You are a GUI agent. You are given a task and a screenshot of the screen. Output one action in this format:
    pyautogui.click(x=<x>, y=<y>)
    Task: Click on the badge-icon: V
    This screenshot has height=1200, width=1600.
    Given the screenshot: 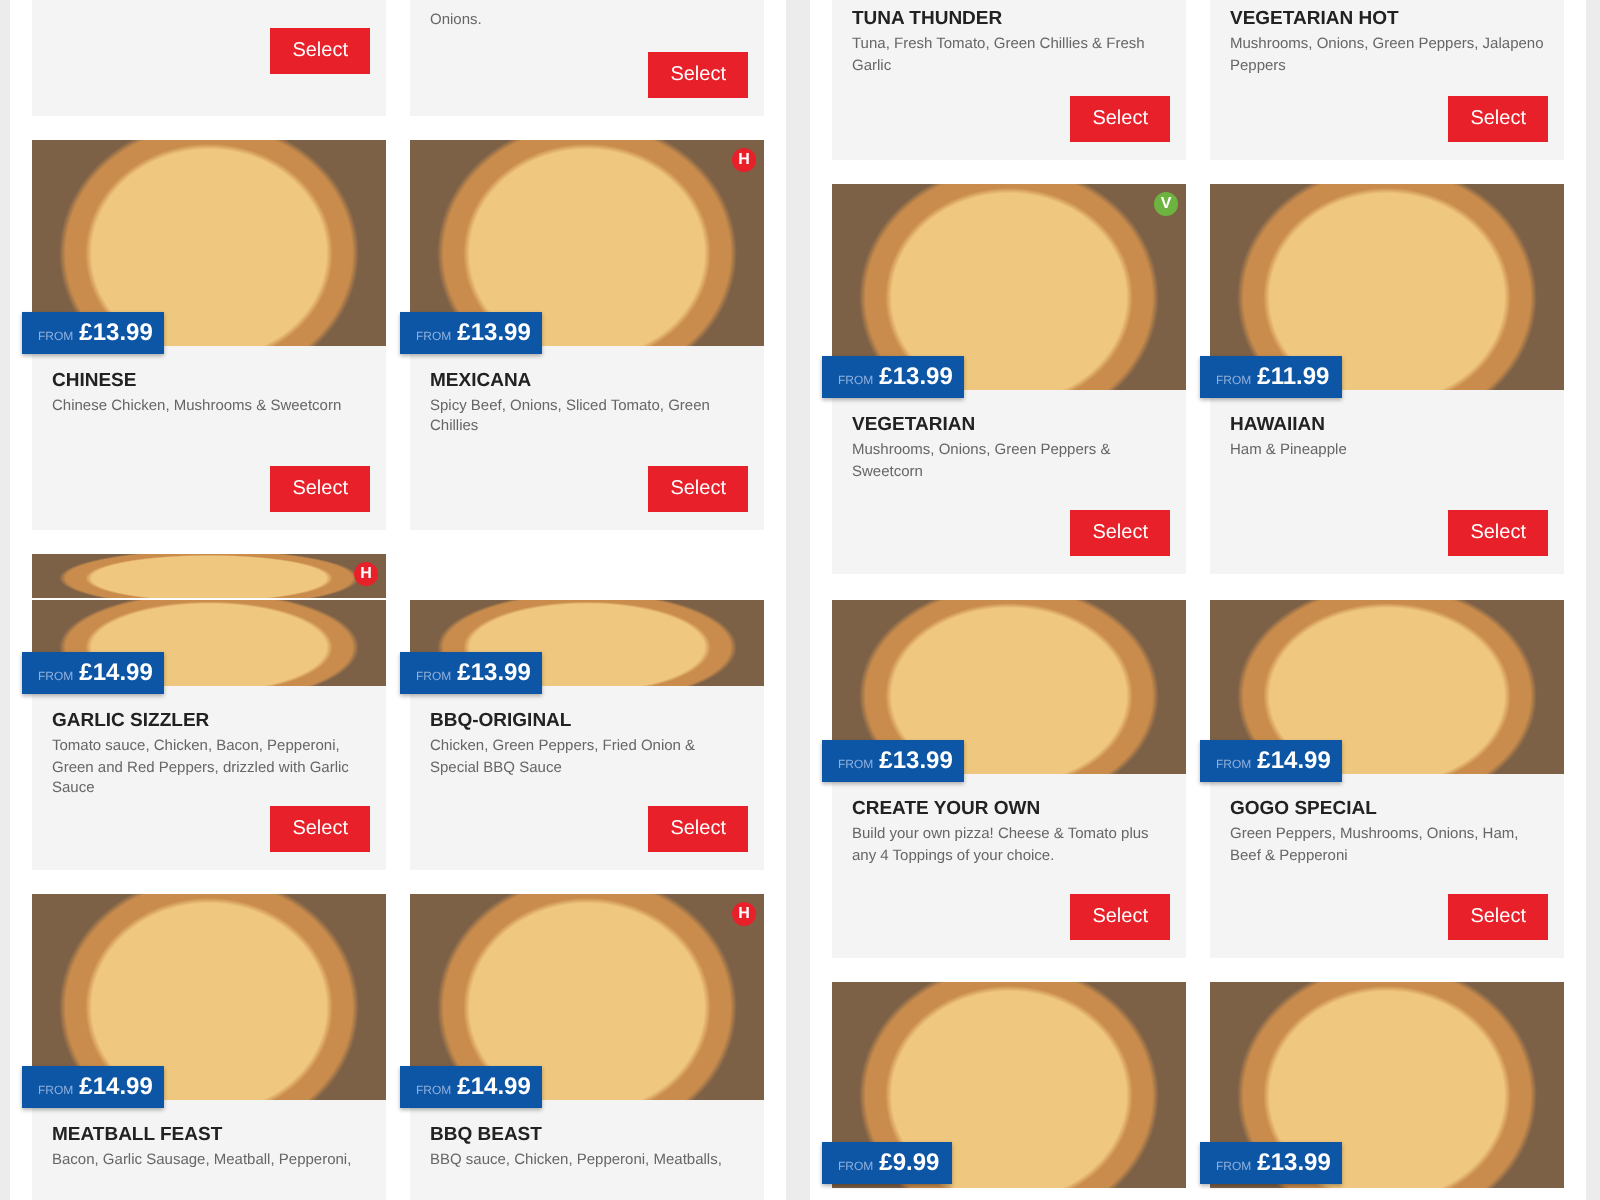 What is the action you would take?
    pyautogui.click(x=1166, y=204)
    